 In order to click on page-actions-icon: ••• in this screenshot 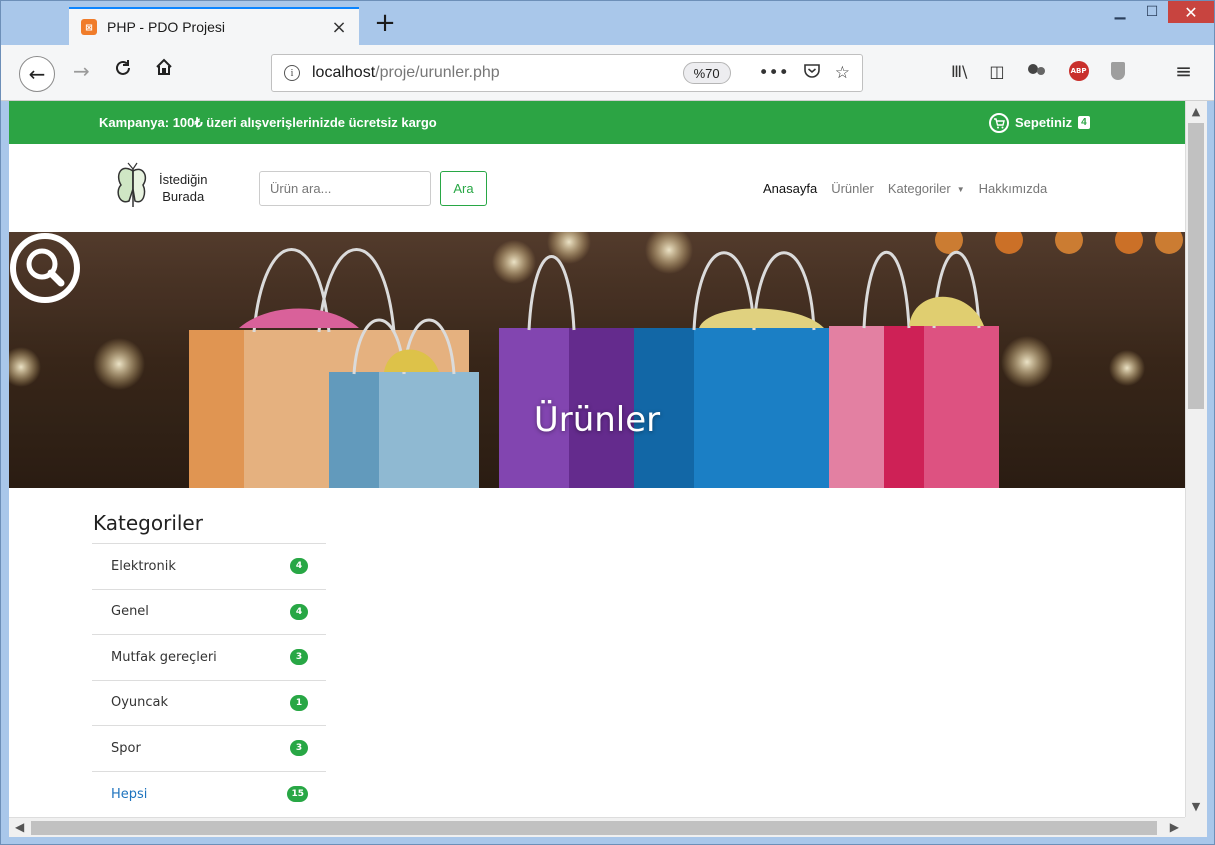, I will do `click(774, 73)`.